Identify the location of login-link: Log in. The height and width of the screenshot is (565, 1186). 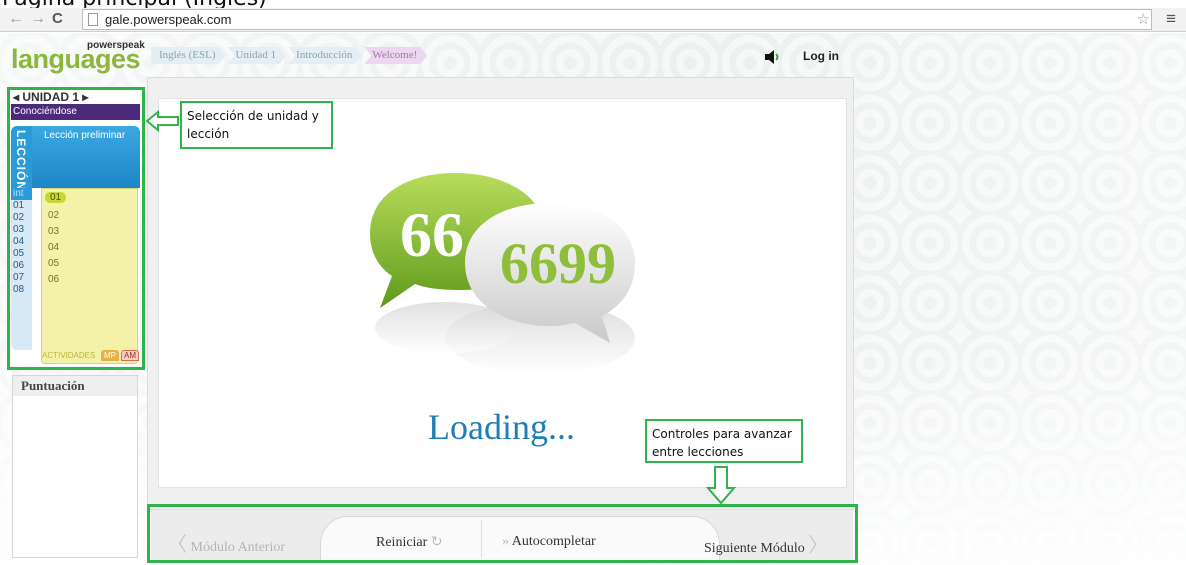
(821, 56).